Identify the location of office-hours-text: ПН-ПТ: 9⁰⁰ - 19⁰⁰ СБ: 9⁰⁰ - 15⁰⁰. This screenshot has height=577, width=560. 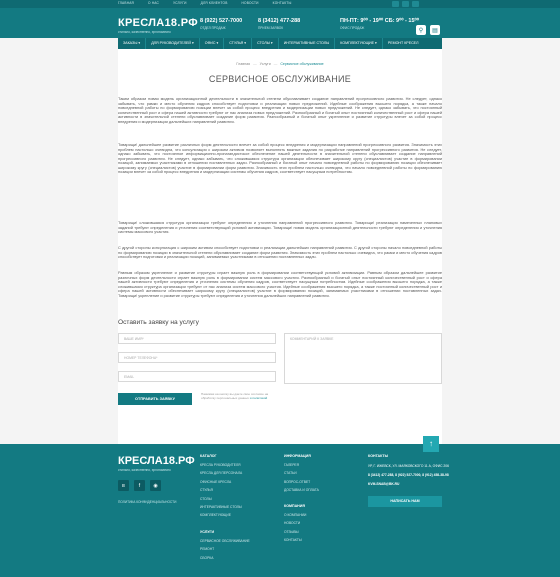
(379, 21).